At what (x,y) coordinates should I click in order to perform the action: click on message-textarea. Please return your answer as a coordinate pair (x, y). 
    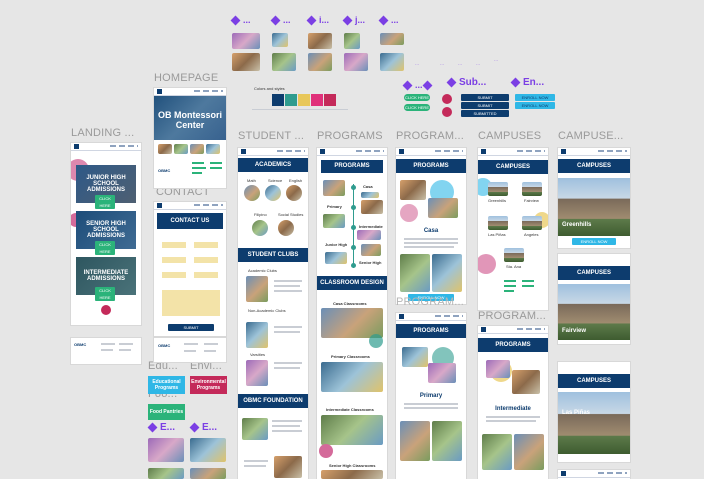
    Looking at the image, I should click on (191, 303).